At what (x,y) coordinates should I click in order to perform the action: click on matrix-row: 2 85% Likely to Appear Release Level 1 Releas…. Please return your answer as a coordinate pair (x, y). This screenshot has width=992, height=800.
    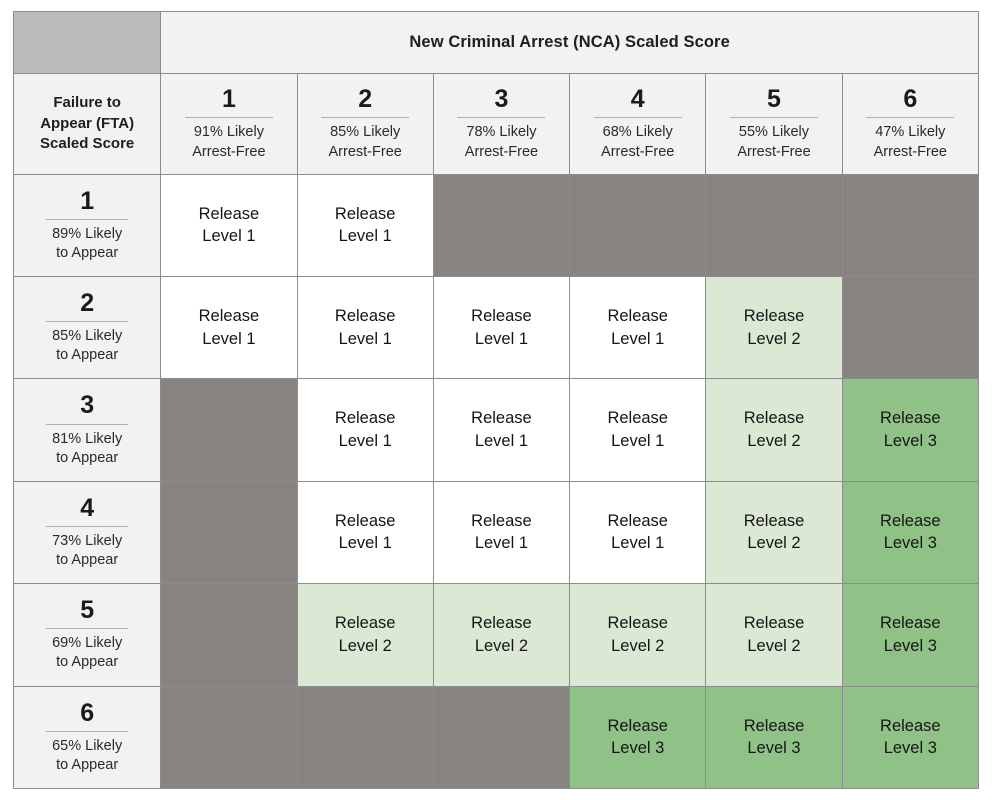
    Looking at the image, I should click on (496, 327).